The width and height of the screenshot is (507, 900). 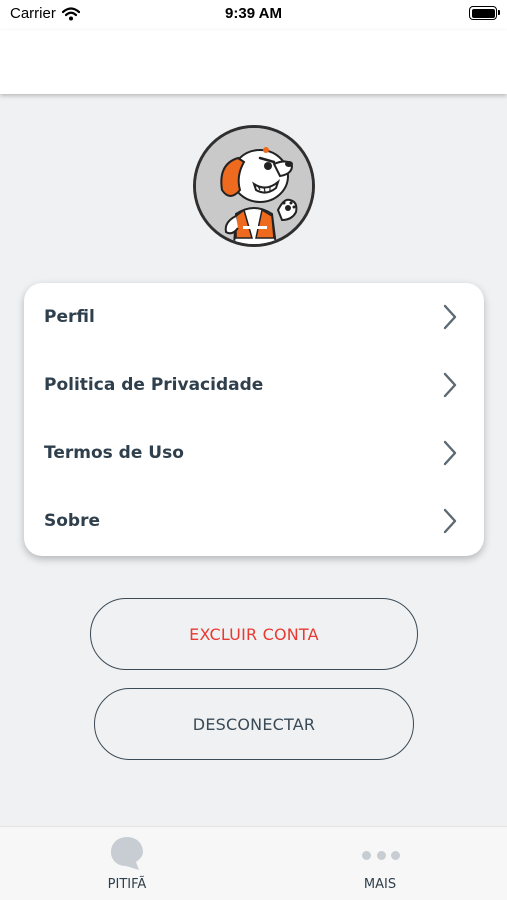 What do you see at coordinates (72, 521) in the screenshot?
I see `menu-item-label: Sobre` at bounding box center [72, 521].